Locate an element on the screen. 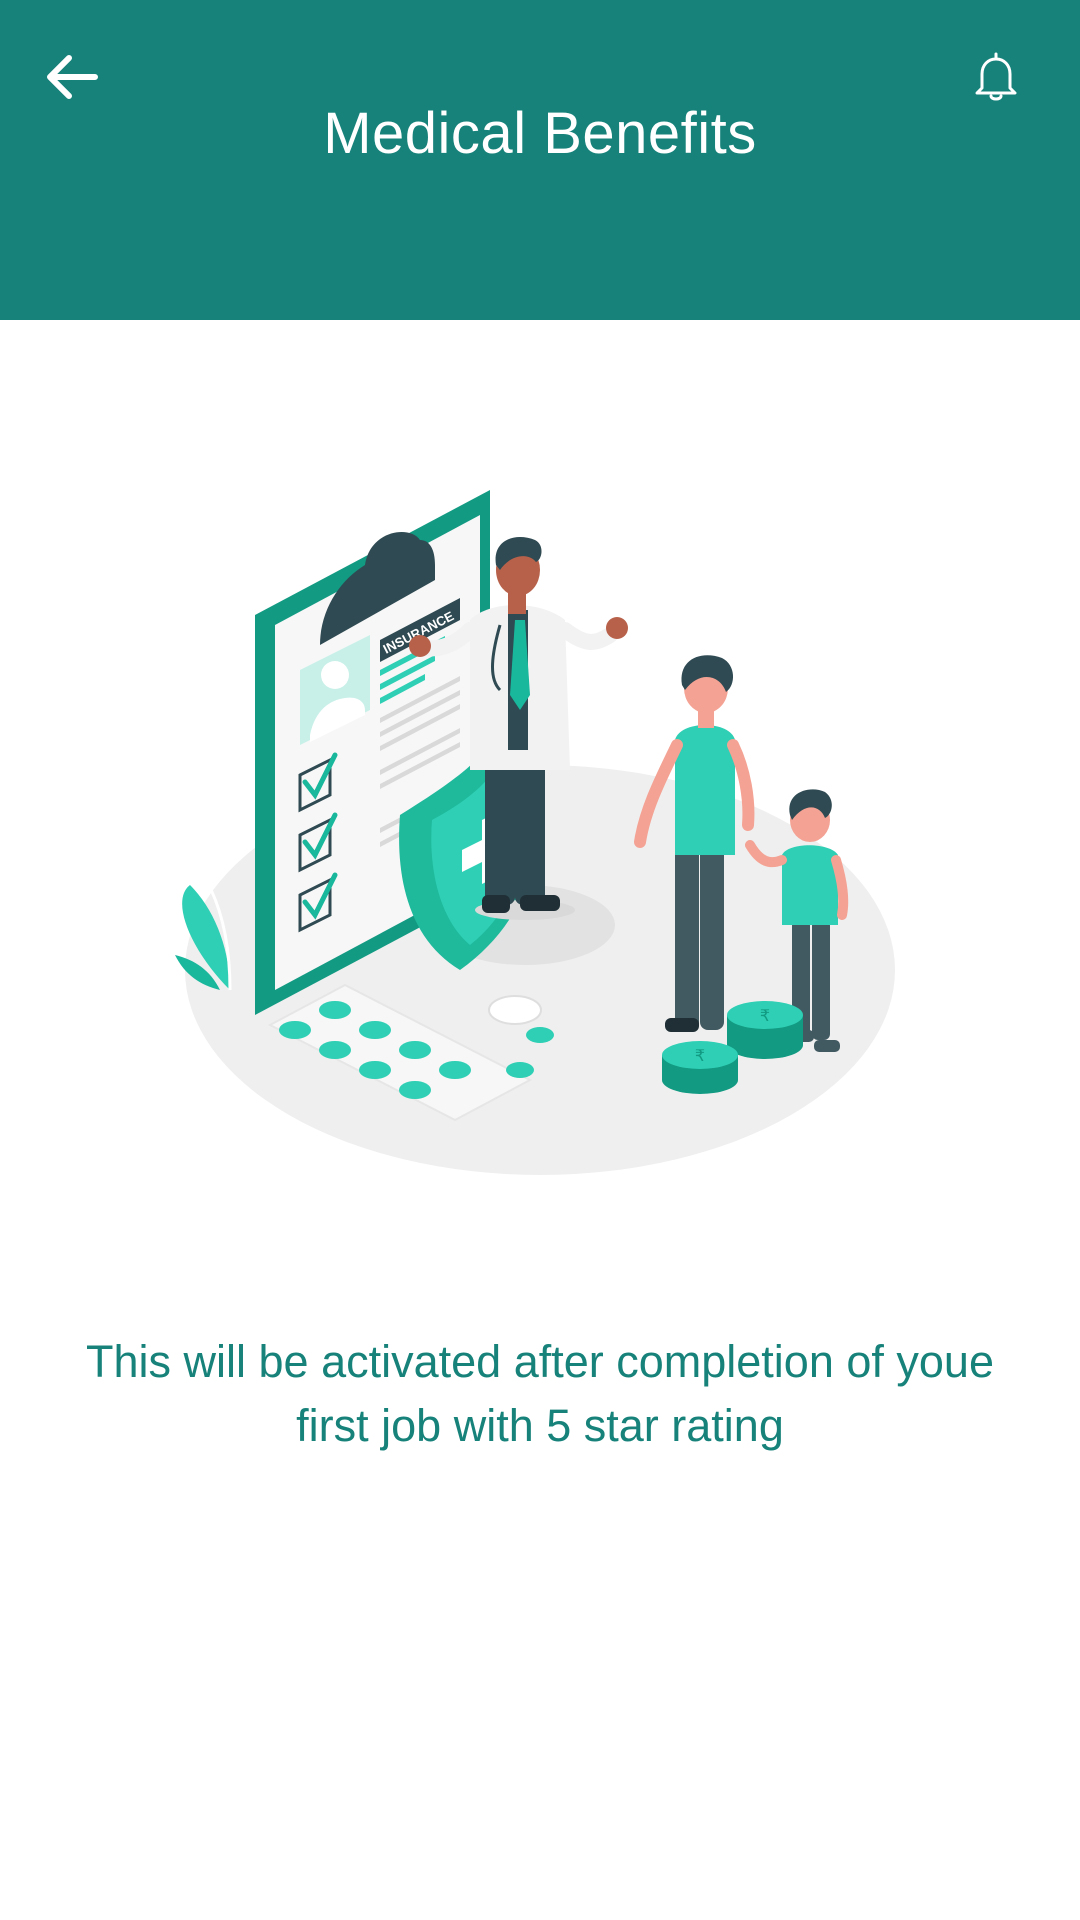 This screenshot has height=1920, width=1080. bell-icon is located at coordinates (996, 76).